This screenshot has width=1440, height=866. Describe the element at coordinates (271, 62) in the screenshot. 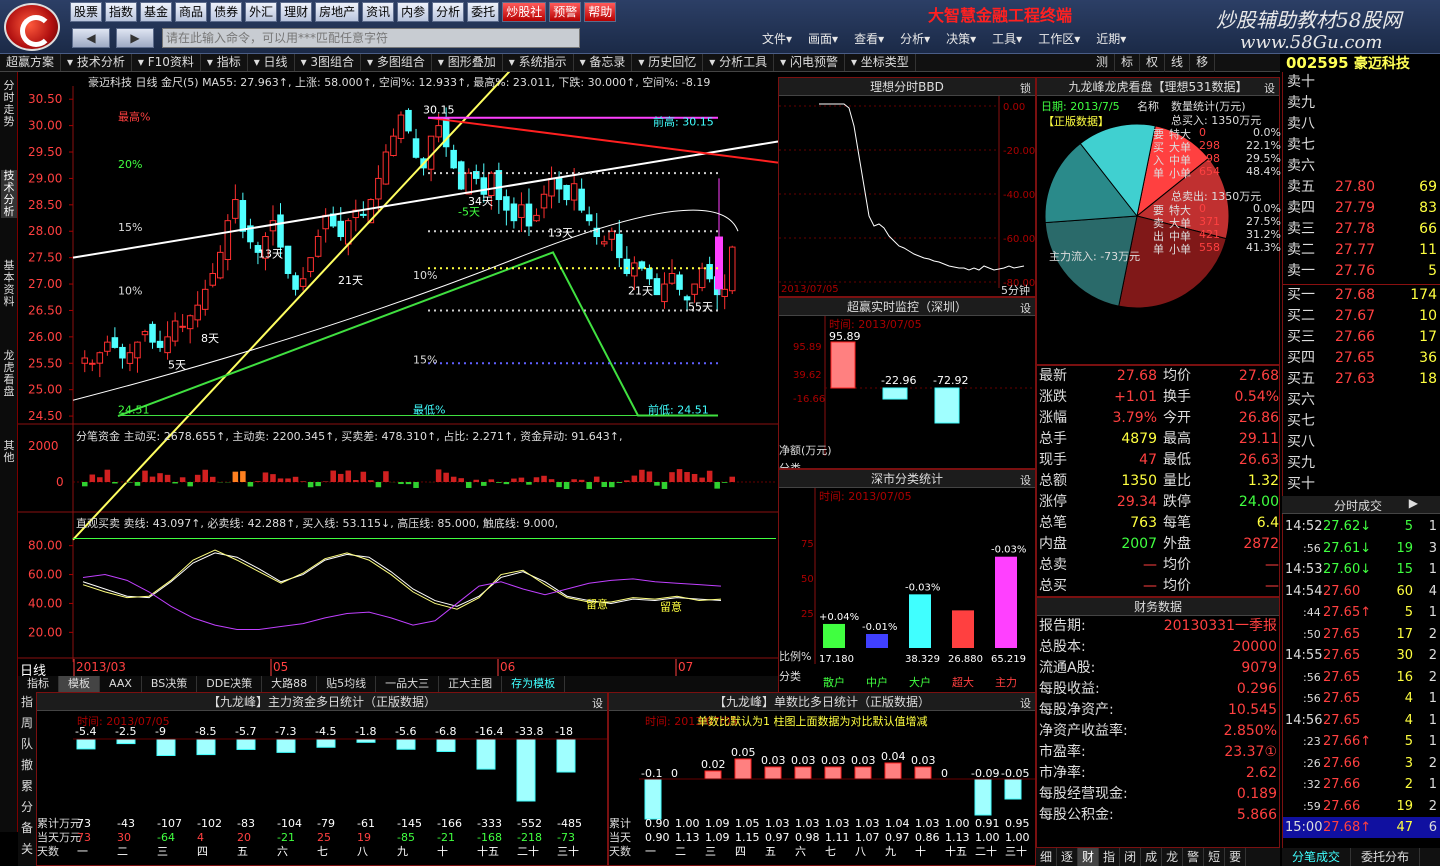

I see `toolbar-item-4: ▾ 日线` at that location.